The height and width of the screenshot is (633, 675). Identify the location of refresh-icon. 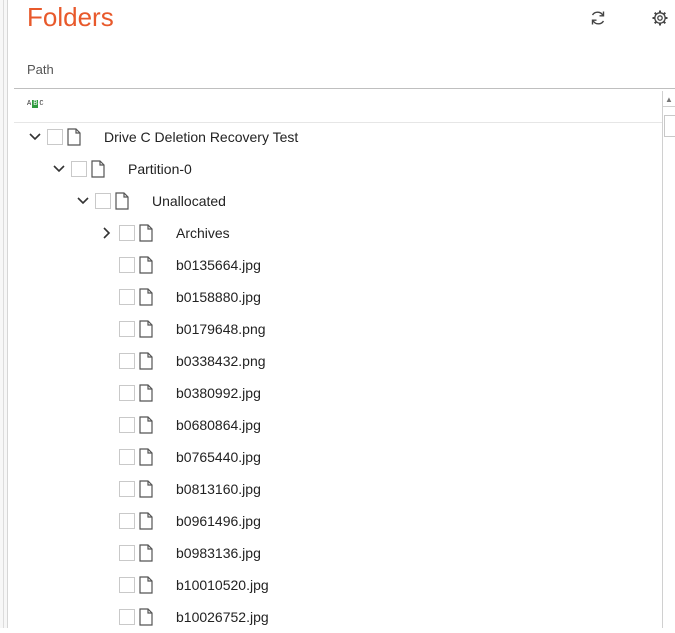
(598, 18).